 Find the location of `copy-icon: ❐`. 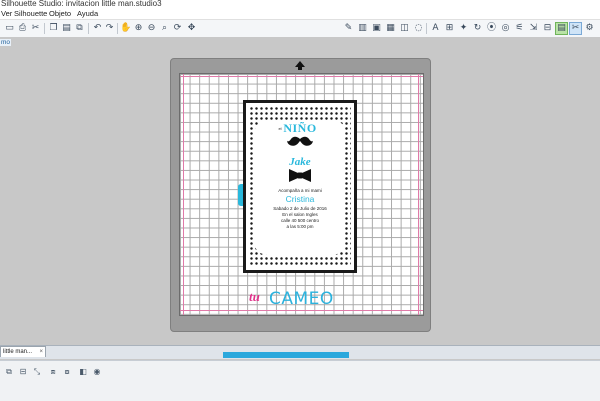

copy-icon: ❐ is located at coordinates (53, 28).